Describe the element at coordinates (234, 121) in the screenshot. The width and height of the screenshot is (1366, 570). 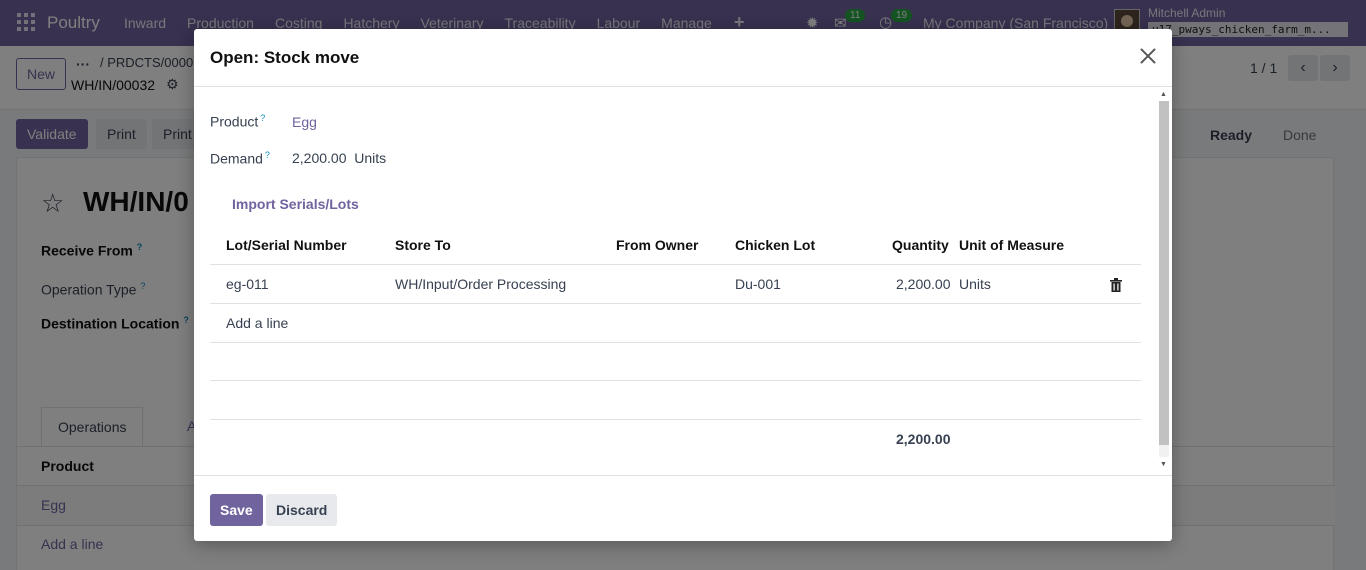
I see `product-label-text: Product` at that location.